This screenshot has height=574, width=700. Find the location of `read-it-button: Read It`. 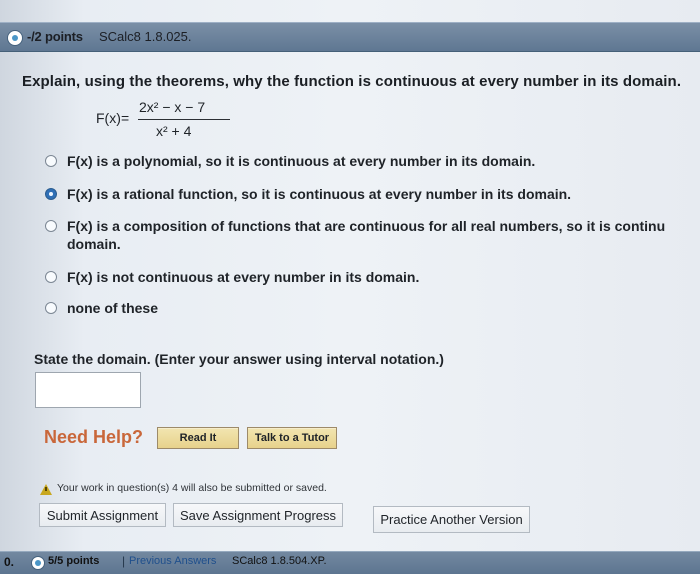

read-it-button: Read It is located at coordinates (198, 438).